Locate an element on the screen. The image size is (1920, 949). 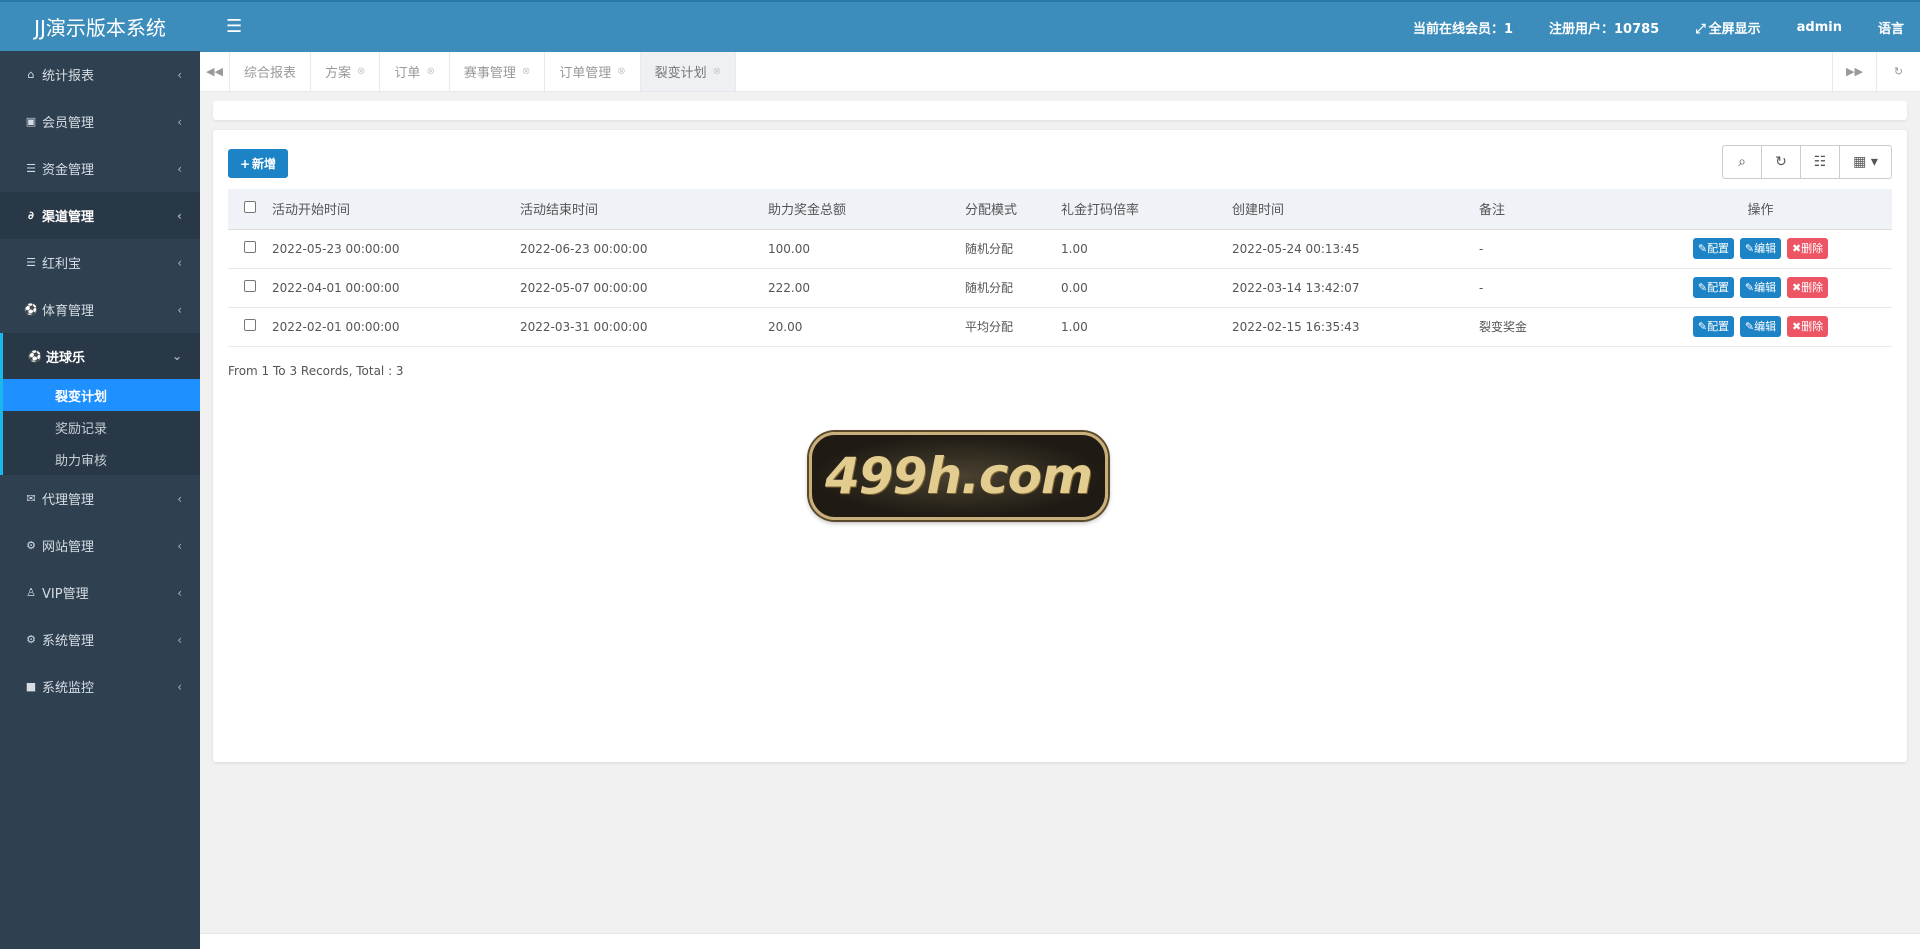
submenu-goals: 裂变计划 奖励记录 助力审核 is located at coordinates (100, 427).